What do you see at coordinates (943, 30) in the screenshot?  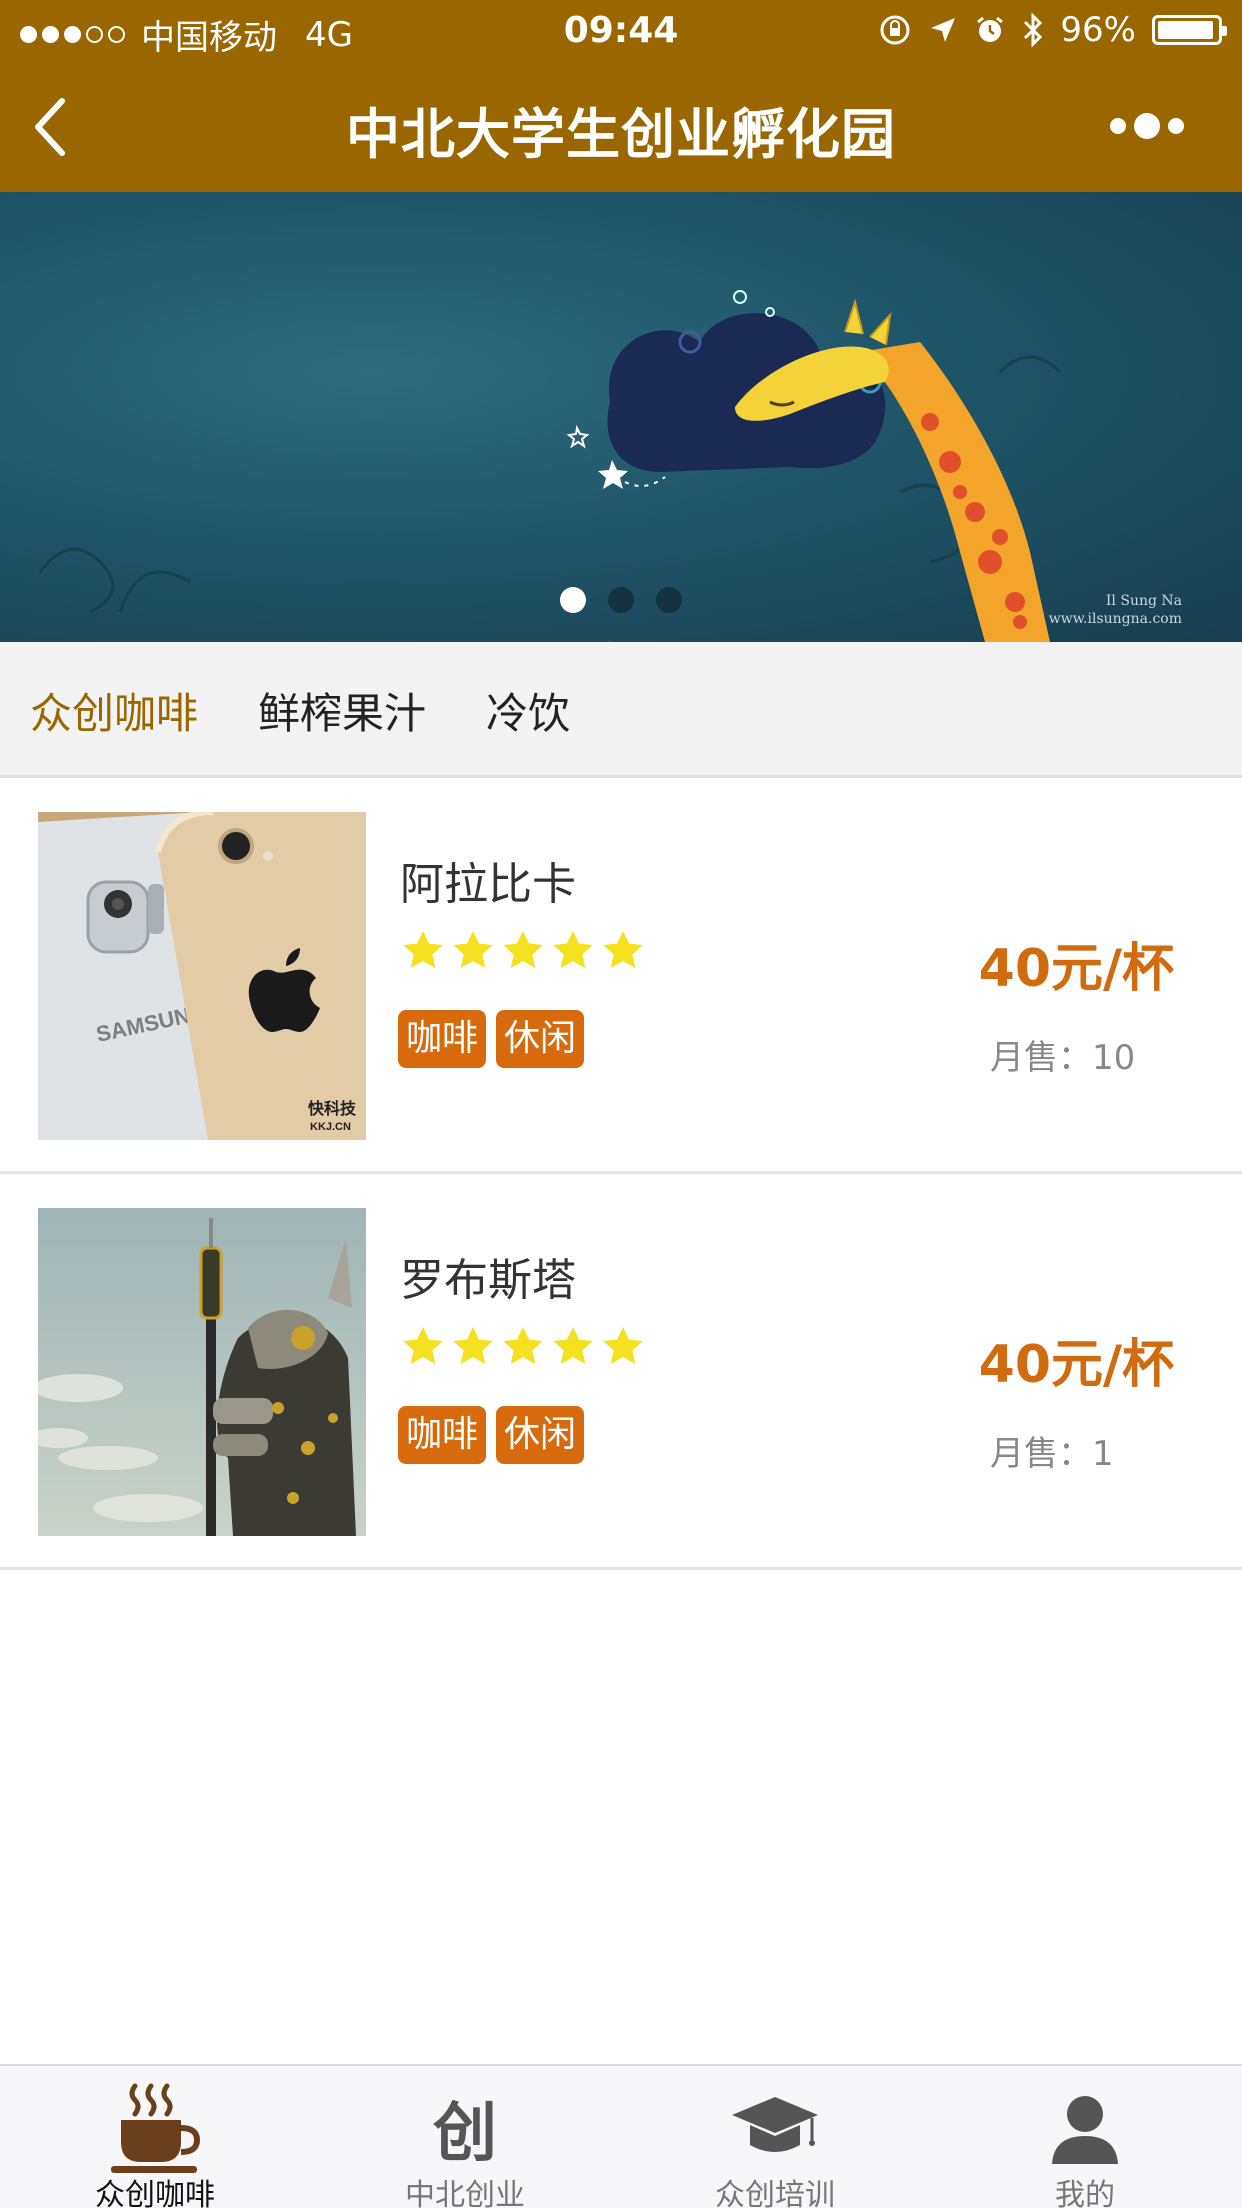 I see `location-arrow-icon` at bounding box center [943, 30].